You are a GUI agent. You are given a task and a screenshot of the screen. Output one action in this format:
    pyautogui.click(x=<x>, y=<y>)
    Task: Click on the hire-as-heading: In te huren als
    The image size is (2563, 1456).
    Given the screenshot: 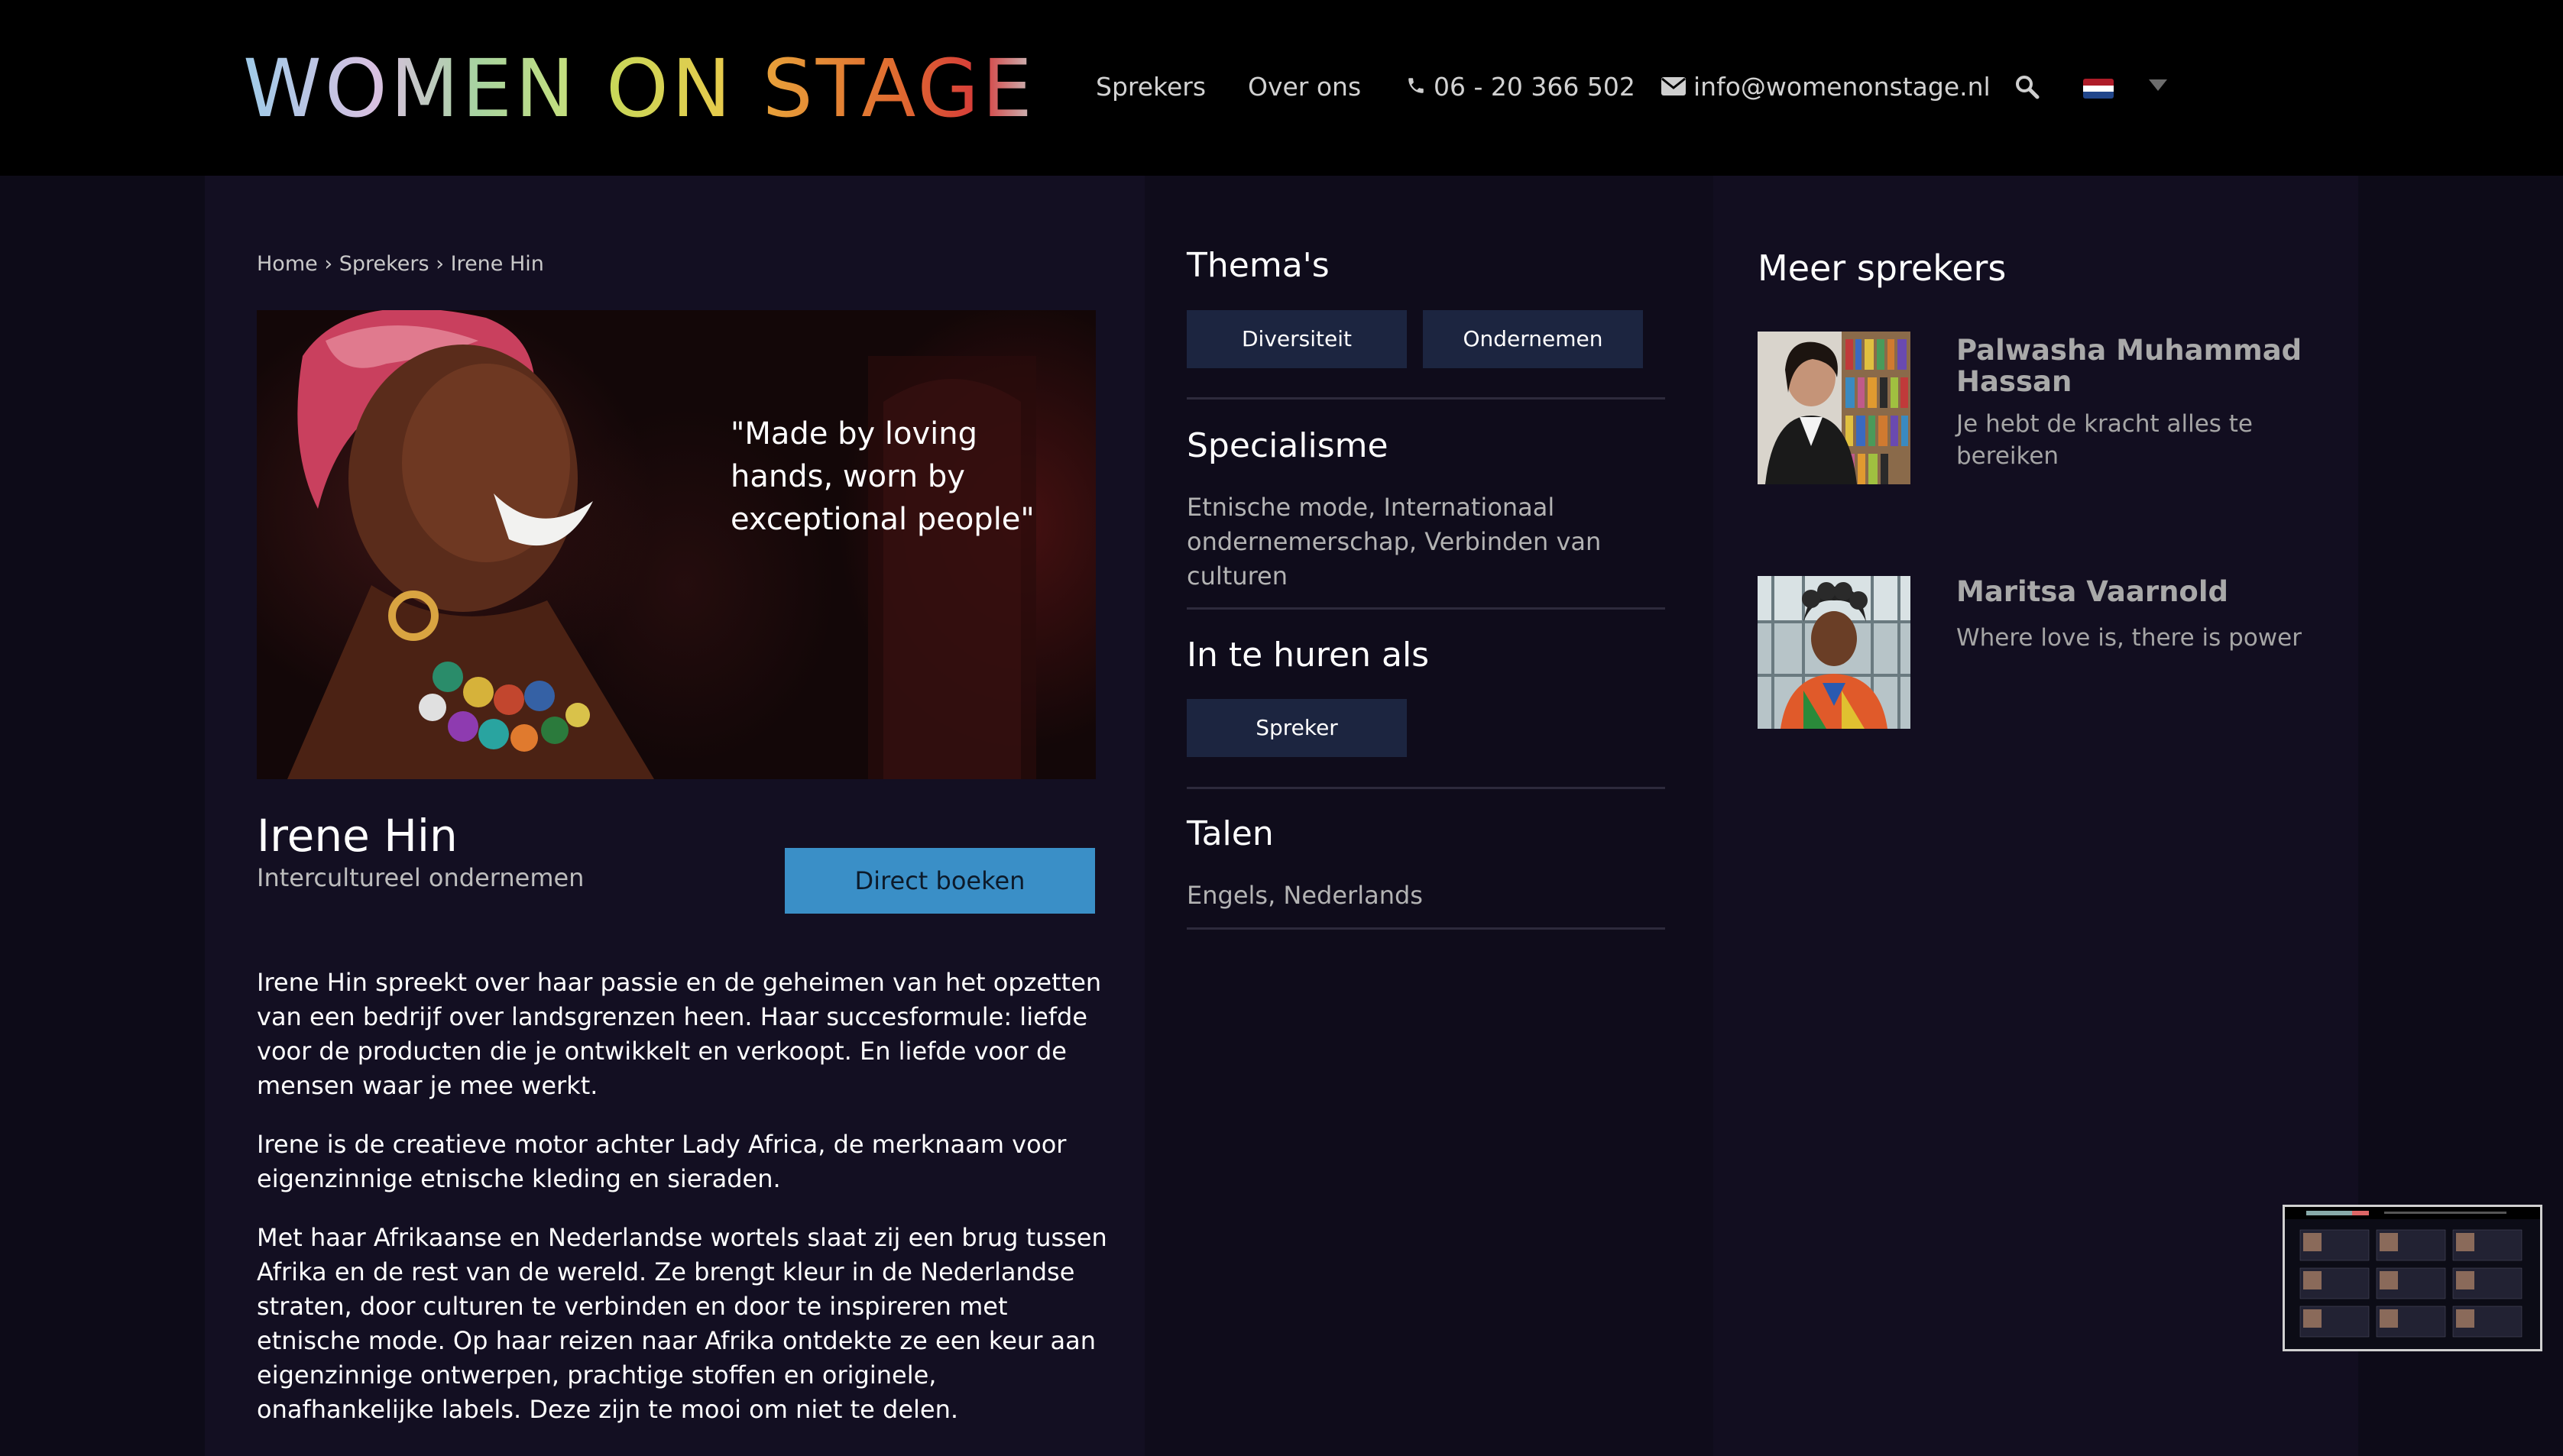 What is the action you would take?
    pyautogui.click(x=1308, y=655)
    